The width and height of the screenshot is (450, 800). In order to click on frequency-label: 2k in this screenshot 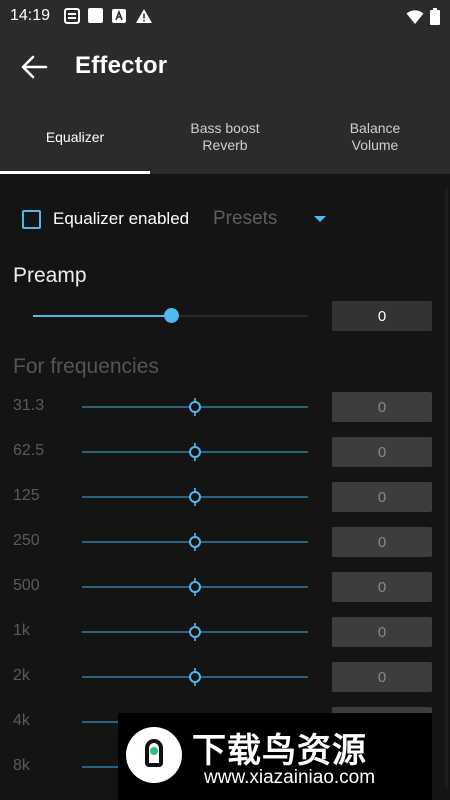, I will do `click(21, 675)`.